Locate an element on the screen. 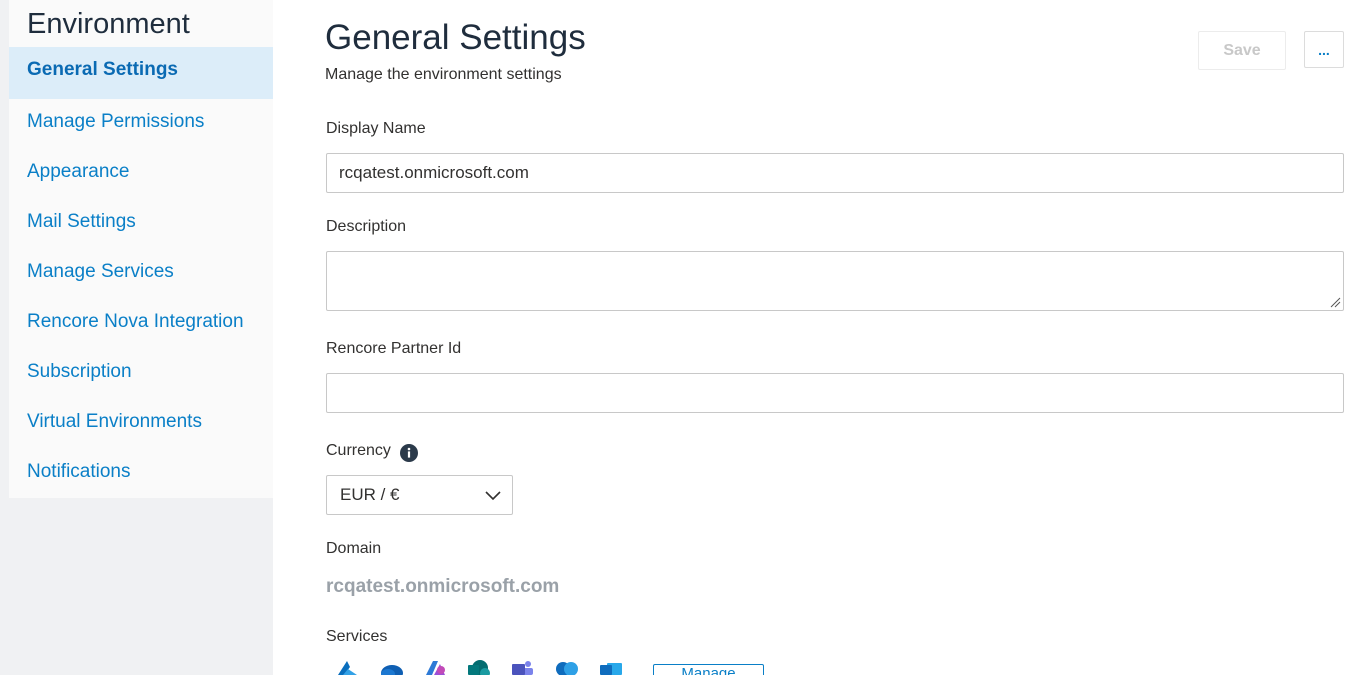  info-icon is located at coordinates (409, 453).